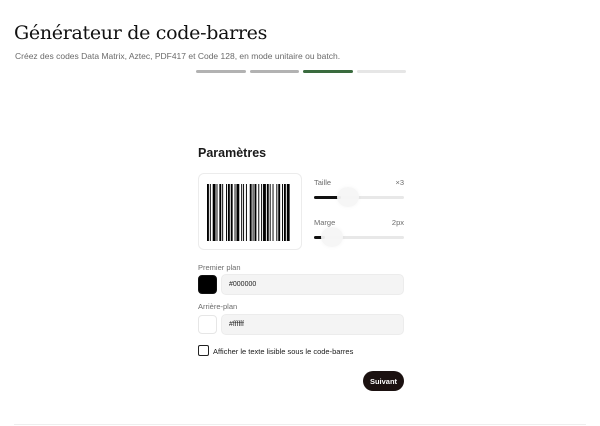  Describe the element at coordinates (323, 182) in the screenshot. I see `size-label: Taille` at that location.